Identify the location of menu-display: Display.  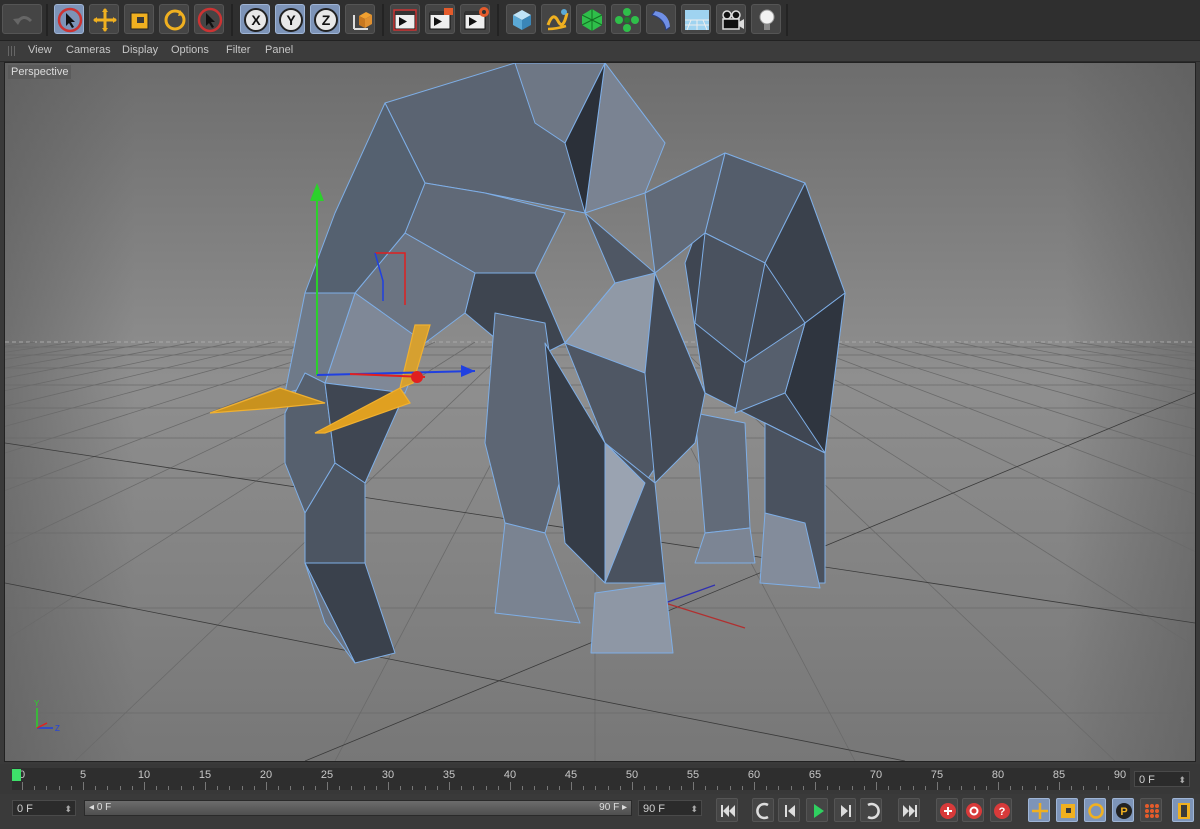
(140, 50).